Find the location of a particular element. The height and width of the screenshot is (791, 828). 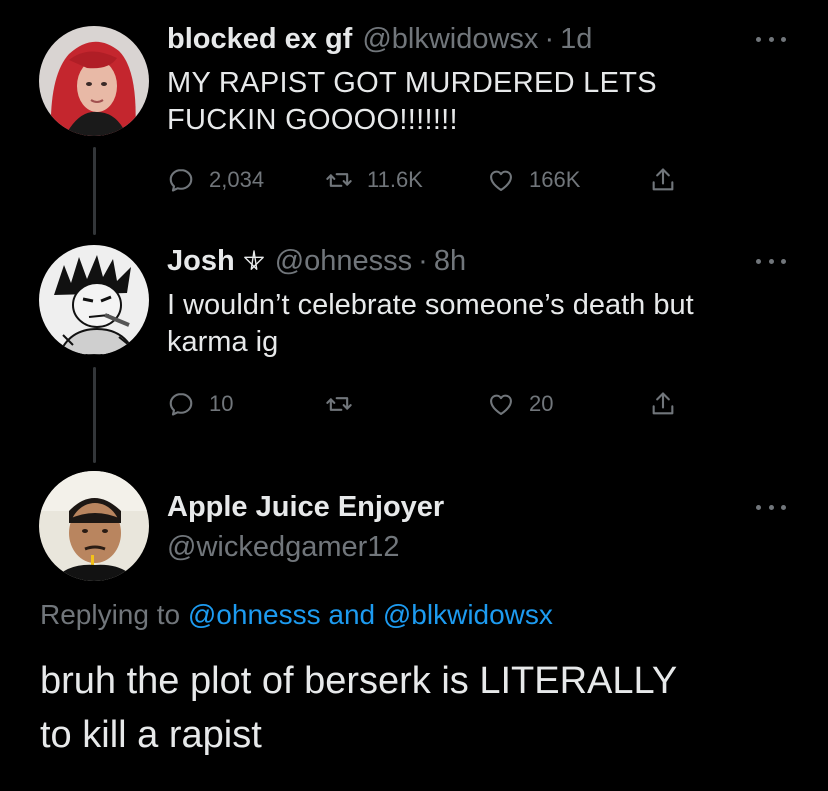

tweet-text-line: bruh the plot of berserk is LITERALLY is located at coordinates (359, 681).